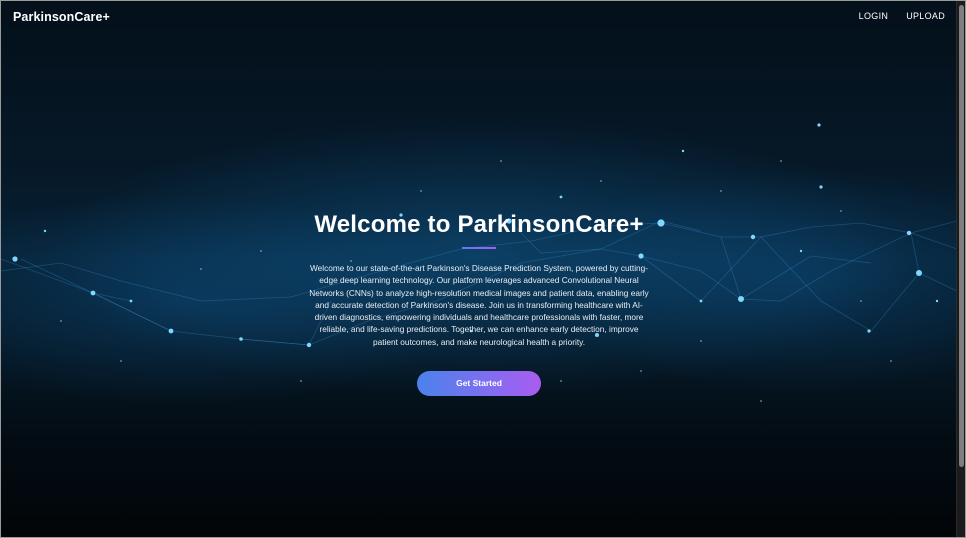 The width and height of the screenshot is (966, 538). I want to click on vertical-scrollbar, so click(960, 269).